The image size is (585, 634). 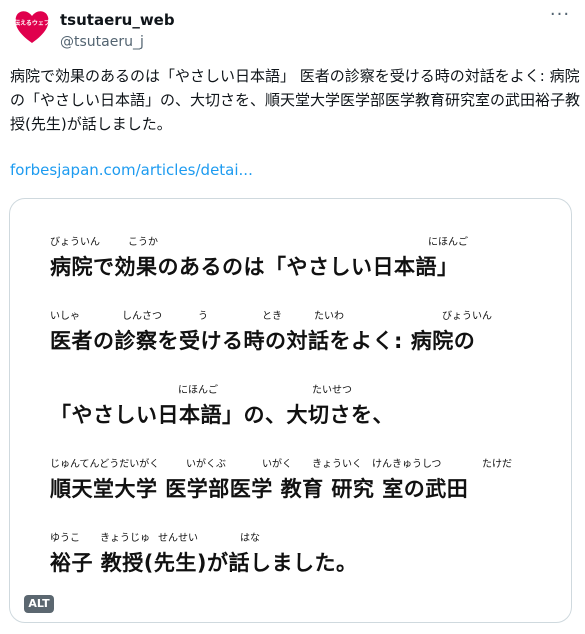 I want to click on image-line: ゆうこ きょうじゅ せんせい はな 裕子 教授(先生)が話しました。, so click(x=310, y=563).